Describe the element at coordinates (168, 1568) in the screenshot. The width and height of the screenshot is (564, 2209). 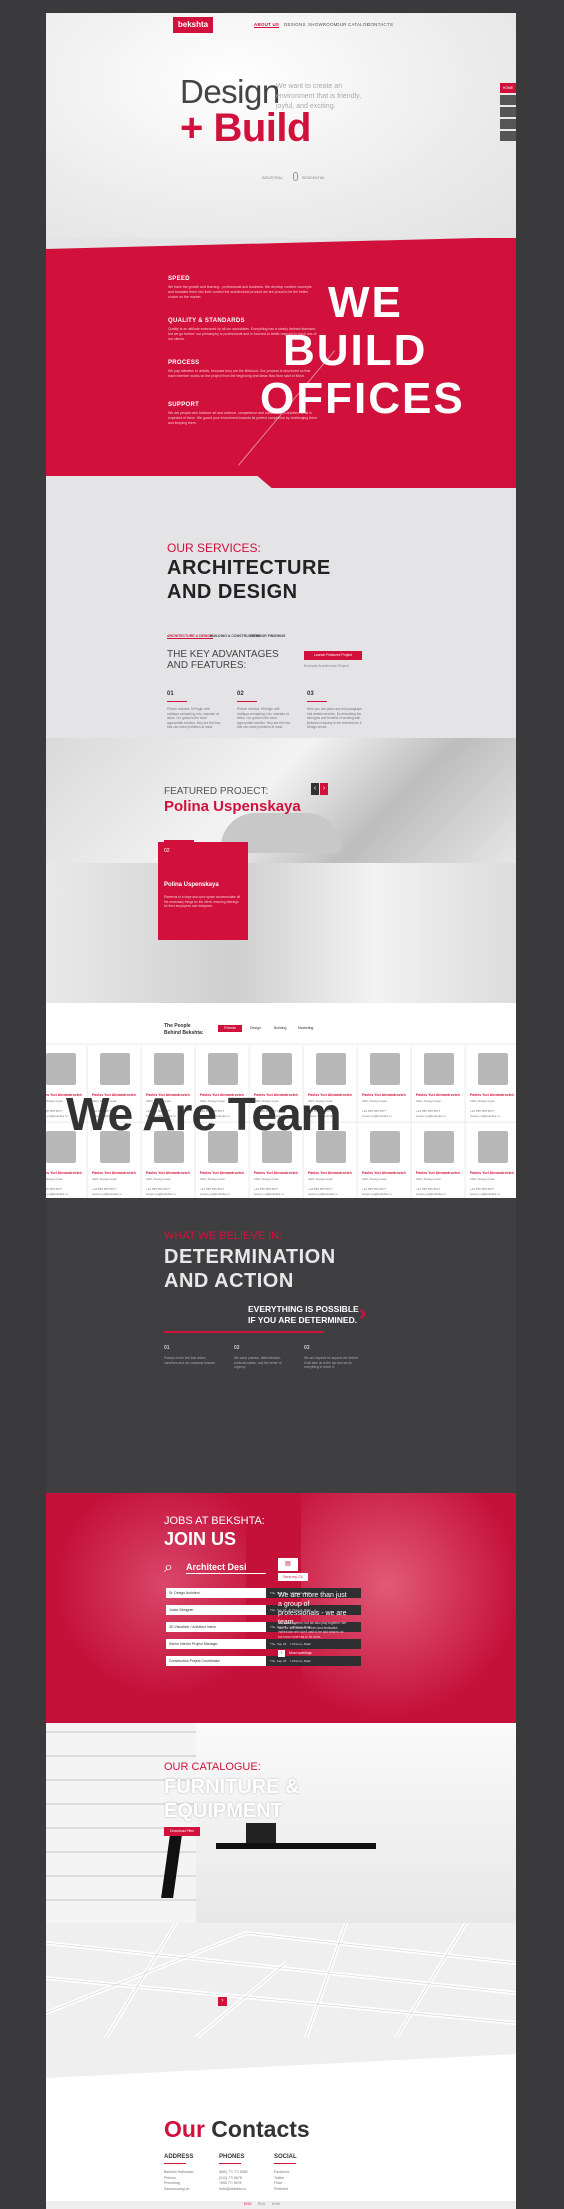
I see `search-icon: ⌕` at that location.